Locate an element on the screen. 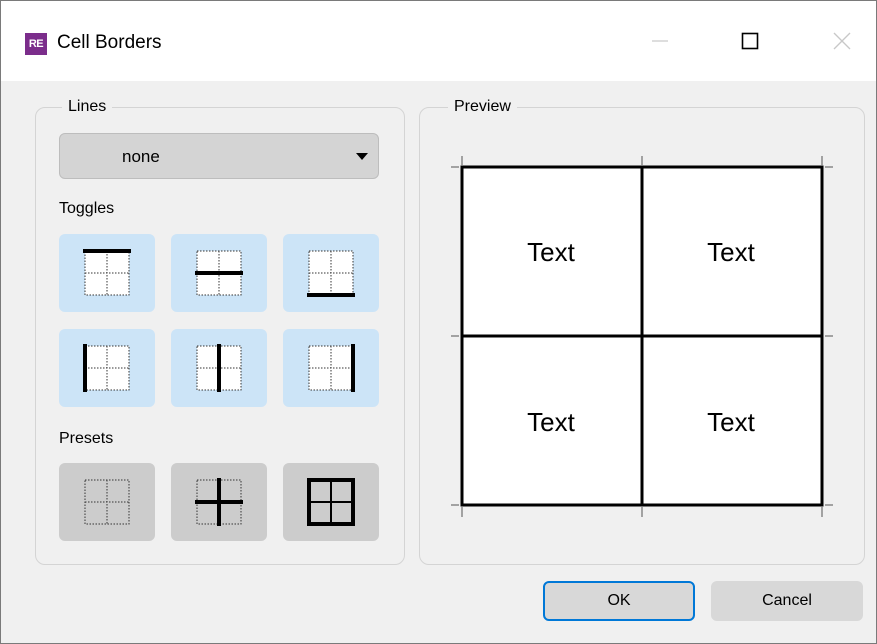 The height and width of the screenshot is (644, 877). all-borders-icon is located at coordinates (331, 502).